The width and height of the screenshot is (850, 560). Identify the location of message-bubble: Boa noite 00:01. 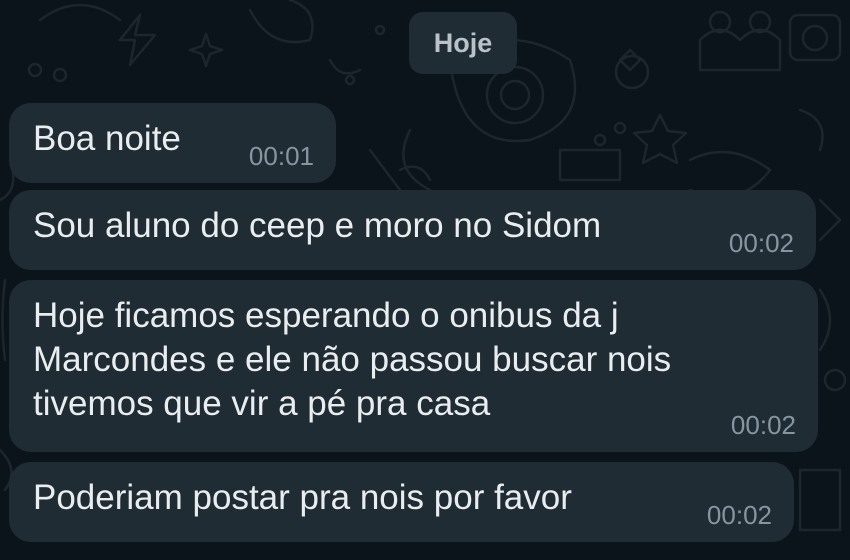
(172, 143).